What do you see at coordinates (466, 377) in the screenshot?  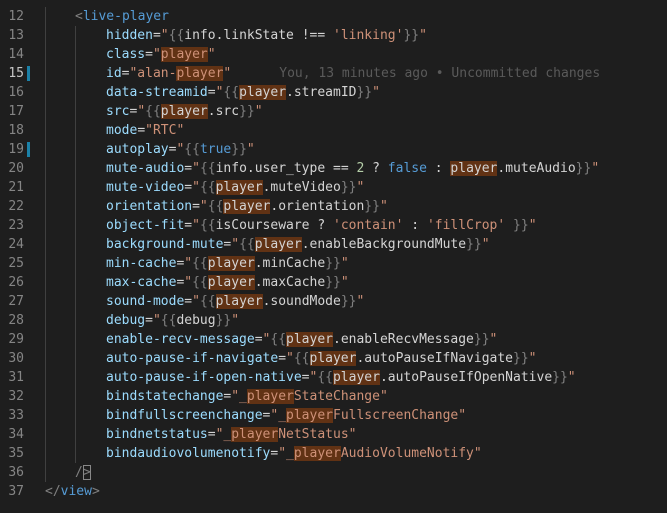 I see `code-token: .autoPauseIfOpenNative` at bounding box center [466, 377].